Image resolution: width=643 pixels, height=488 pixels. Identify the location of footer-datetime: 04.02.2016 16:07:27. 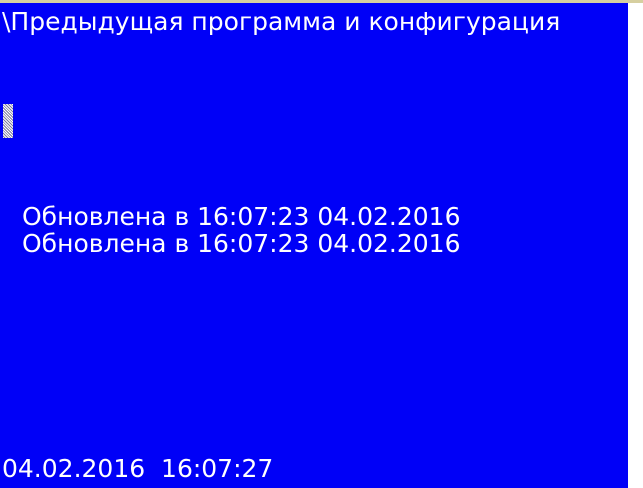
(137, 469).